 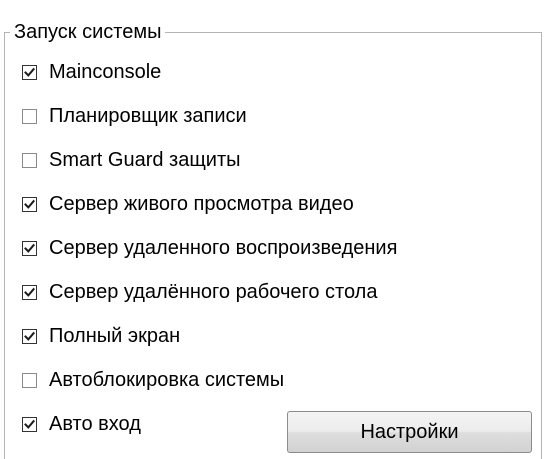 I want to click on group-title: Запуск системы, so click(x=88, y=32).